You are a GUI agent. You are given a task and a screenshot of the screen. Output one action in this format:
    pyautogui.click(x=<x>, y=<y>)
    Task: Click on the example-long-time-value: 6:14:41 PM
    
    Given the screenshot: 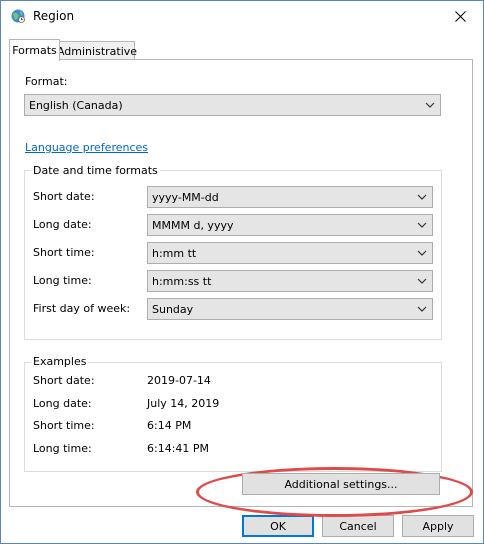 What is the action you would take?
    pyautogui.click(x=178, y=448)
    